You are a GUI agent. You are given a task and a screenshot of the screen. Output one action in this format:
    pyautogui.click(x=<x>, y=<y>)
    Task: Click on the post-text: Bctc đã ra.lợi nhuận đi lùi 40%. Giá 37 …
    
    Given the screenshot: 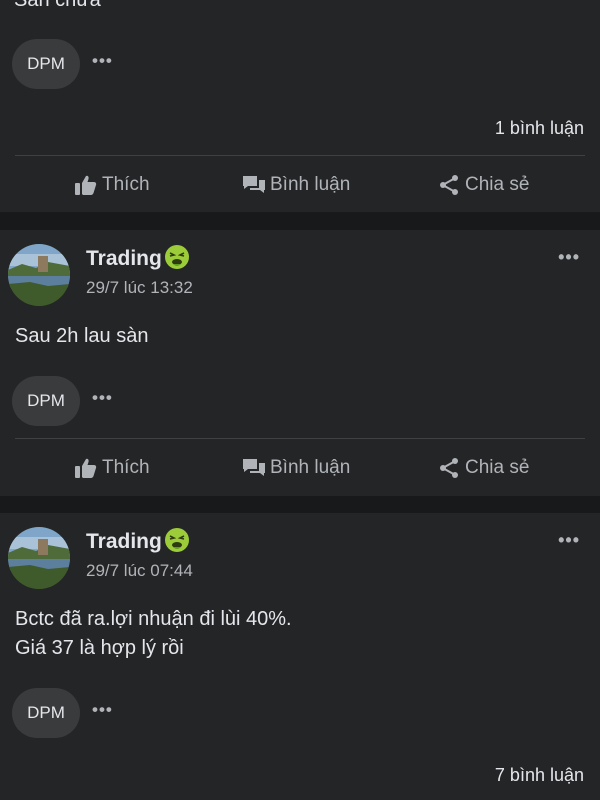 What is the action you would take?
    pyautogui.click(x=153, y=633)
    